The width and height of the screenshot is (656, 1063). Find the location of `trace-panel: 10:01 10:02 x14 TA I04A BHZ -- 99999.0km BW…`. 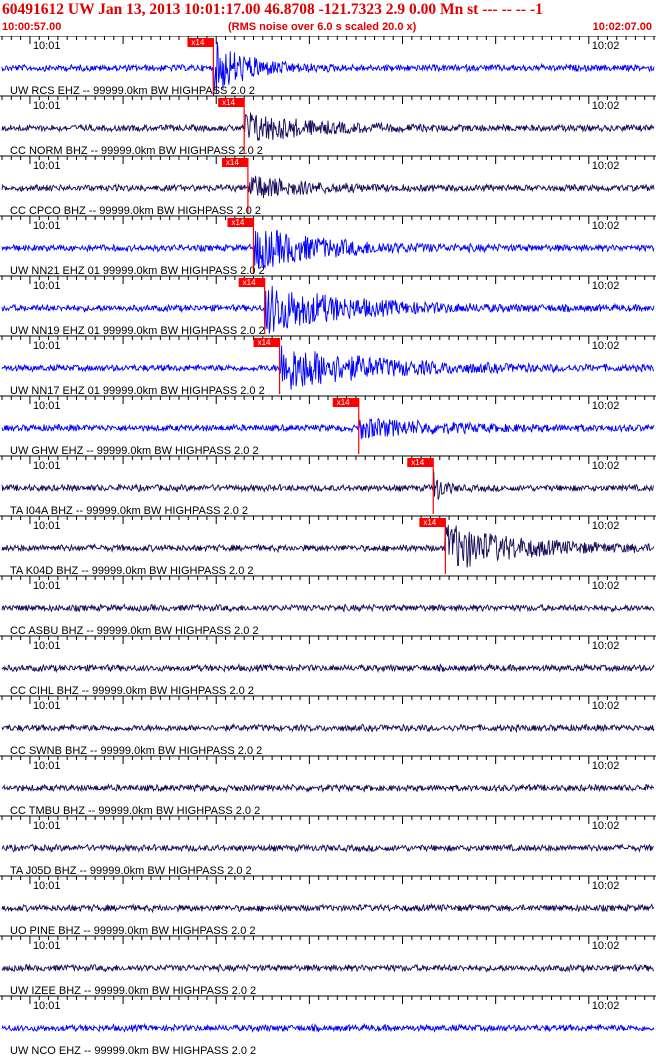

trace-panel: 10:01 10:02 x14 TA I04A BHZ -- 99999.0km BW… is located at coordinates (328, 486).